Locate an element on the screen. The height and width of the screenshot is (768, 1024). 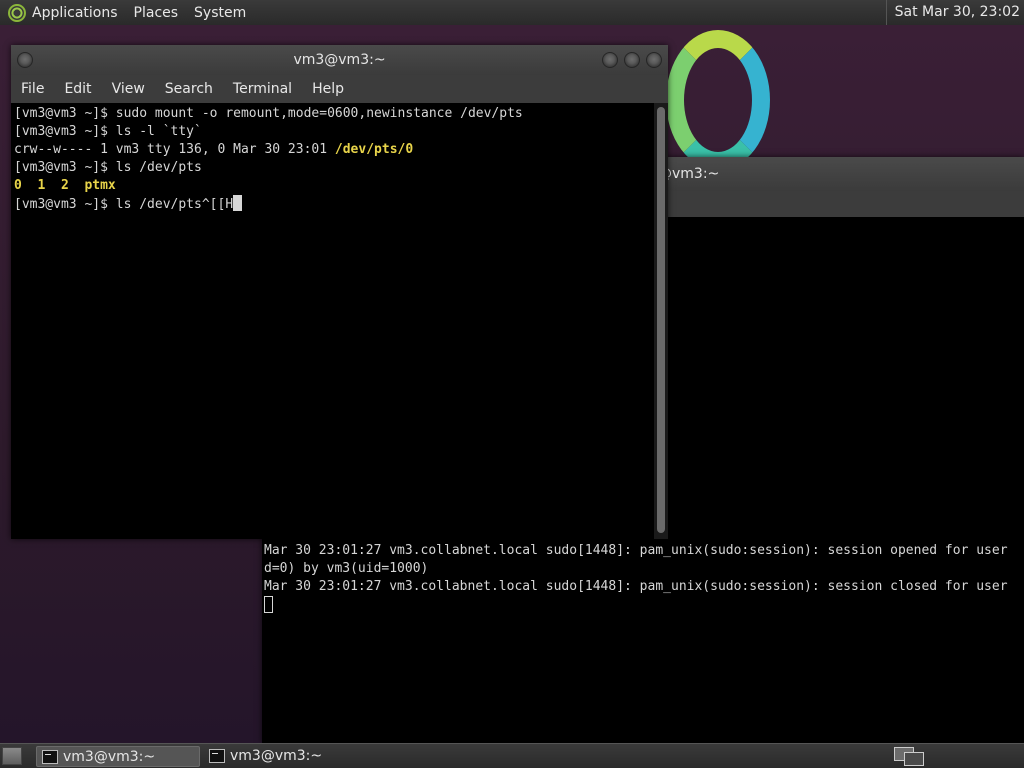
terminal-line-text: d=0) by vm3(uid=1000) is located at coordinates (346, 568).